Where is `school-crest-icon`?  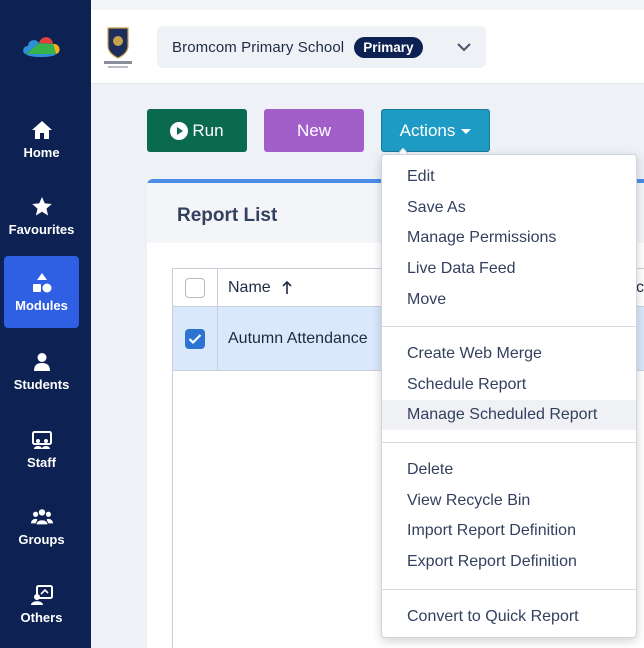 school-crest-icon is located at coordinates (118, 47).